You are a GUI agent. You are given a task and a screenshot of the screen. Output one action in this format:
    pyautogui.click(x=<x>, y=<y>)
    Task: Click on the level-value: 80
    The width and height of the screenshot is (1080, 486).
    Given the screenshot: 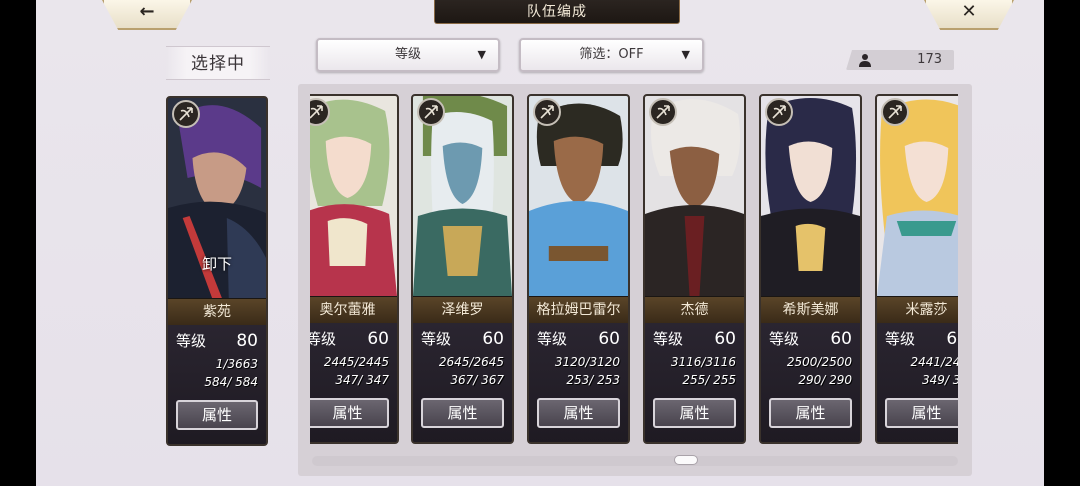 What is the action you would take?
    pyautogui.click(x=247, y=341)
    